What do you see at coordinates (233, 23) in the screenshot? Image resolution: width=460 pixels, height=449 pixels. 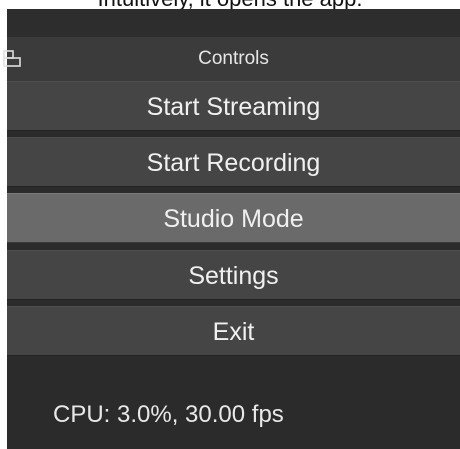 I see `dock-top-band` at bounding box center [233, 23].